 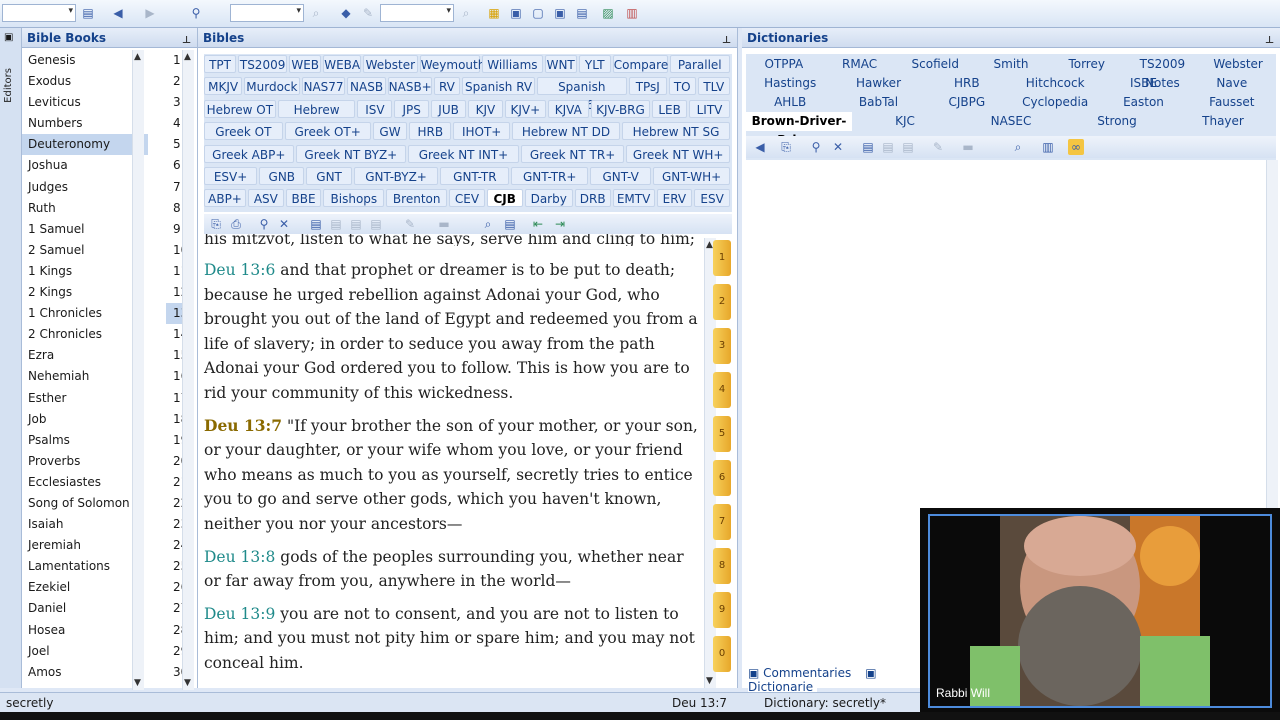 I want to click on bible-tab: HRB, so click(x=430, y=131).